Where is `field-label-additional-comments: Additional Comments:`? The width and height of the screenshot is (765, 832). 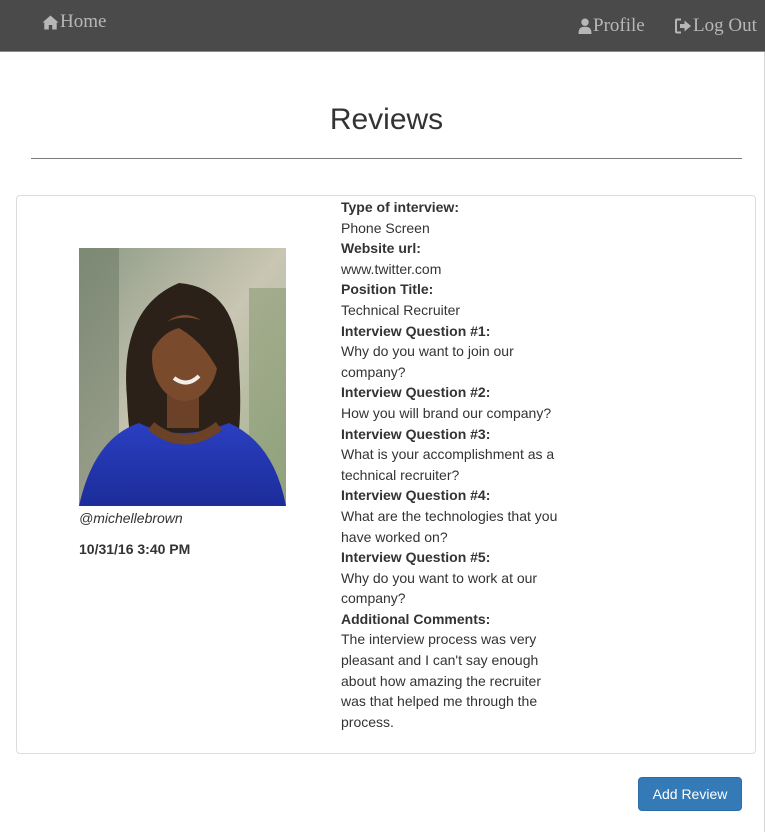 field-label-additional-comments: Additional Comments: is located at coordinates (416, 618).